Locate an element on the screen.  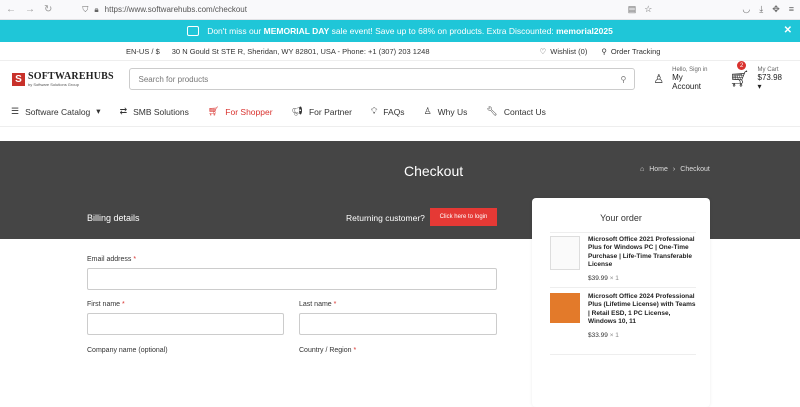
heart-icon: ♡ is located at coordinates (543, 51).